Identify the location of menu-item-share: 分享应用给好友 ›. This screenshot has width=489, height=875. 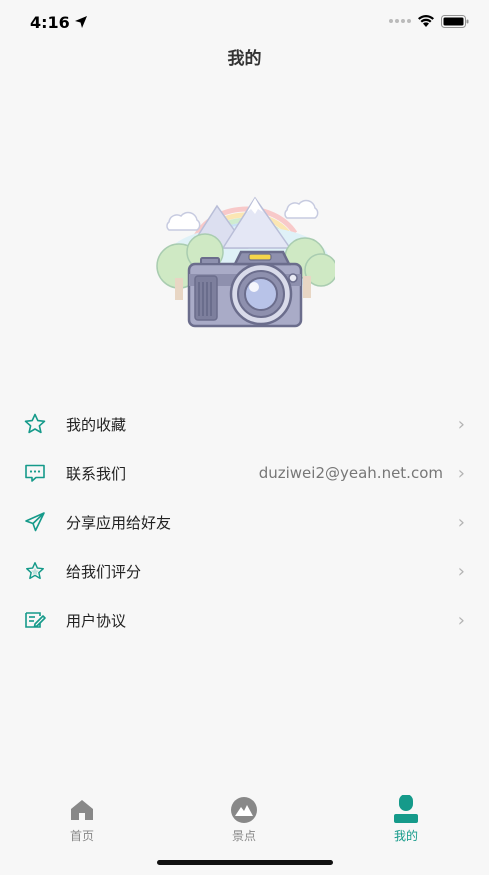
(244, 522).